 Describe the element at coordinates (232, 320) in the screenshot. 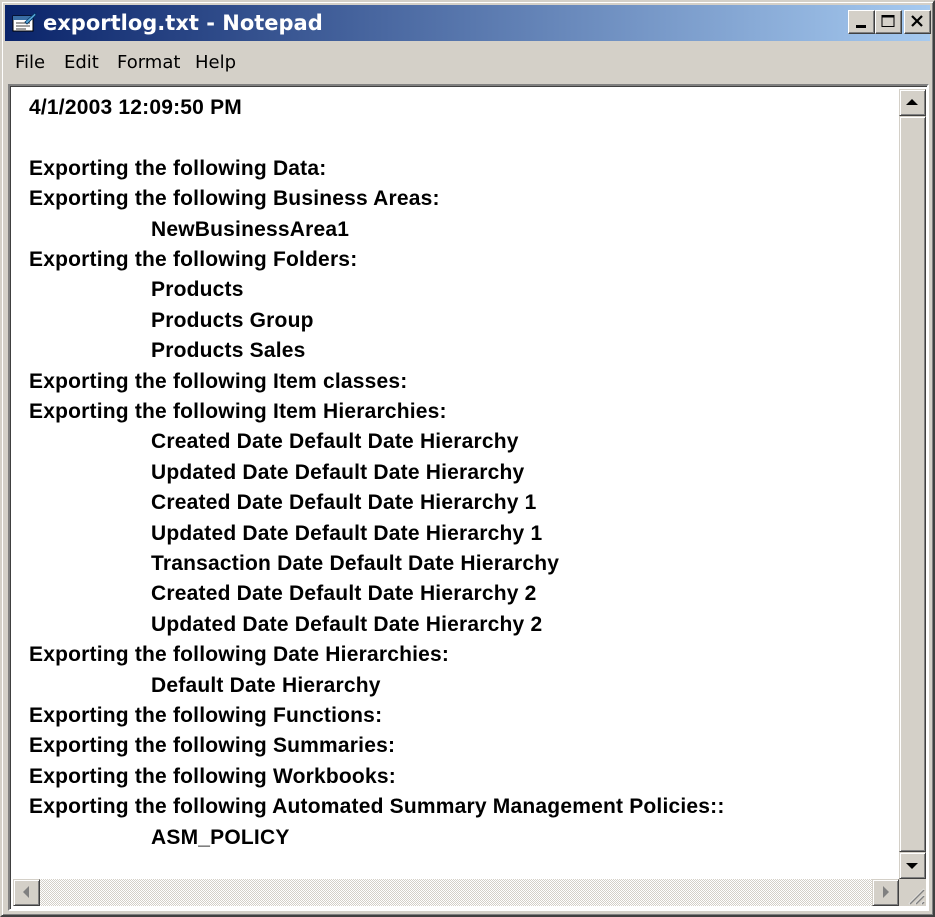

I see `text-line: Products Group` at that location.